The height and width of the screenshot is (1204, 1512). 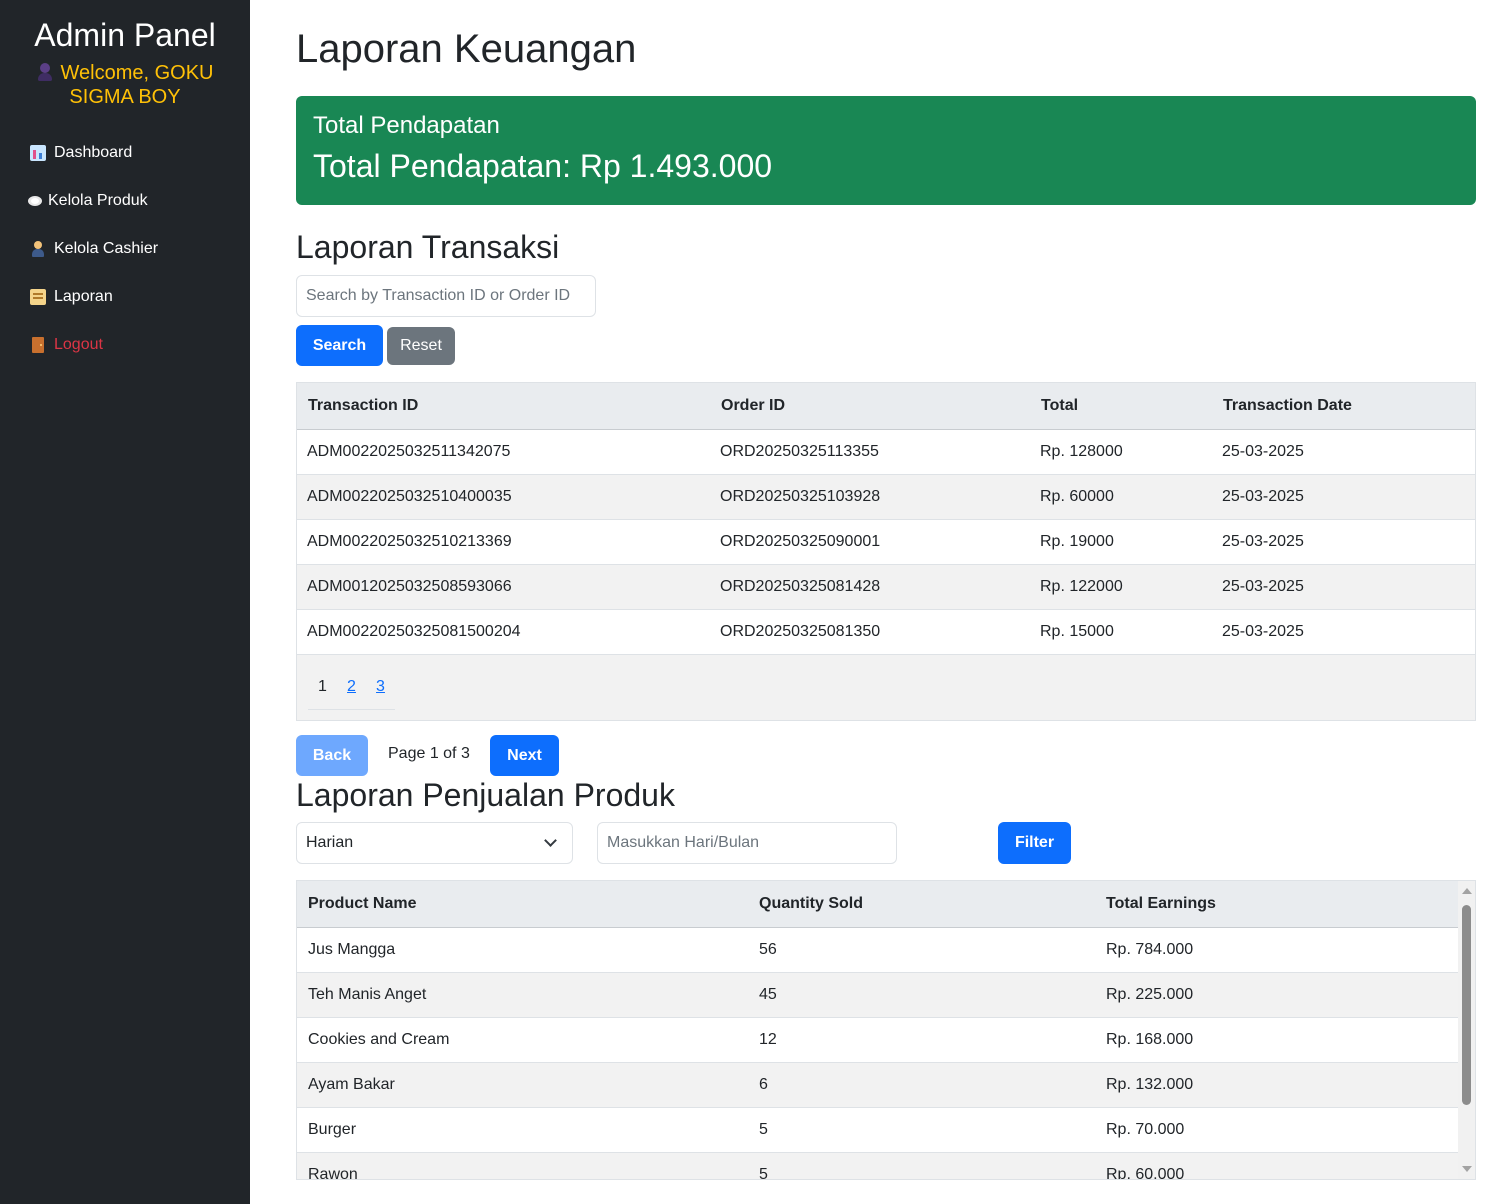 What do you see at coordinates (83, 296) in the screenshot?
I see `sidebar-item-label: Laporan` at bounding box center [83, 296].